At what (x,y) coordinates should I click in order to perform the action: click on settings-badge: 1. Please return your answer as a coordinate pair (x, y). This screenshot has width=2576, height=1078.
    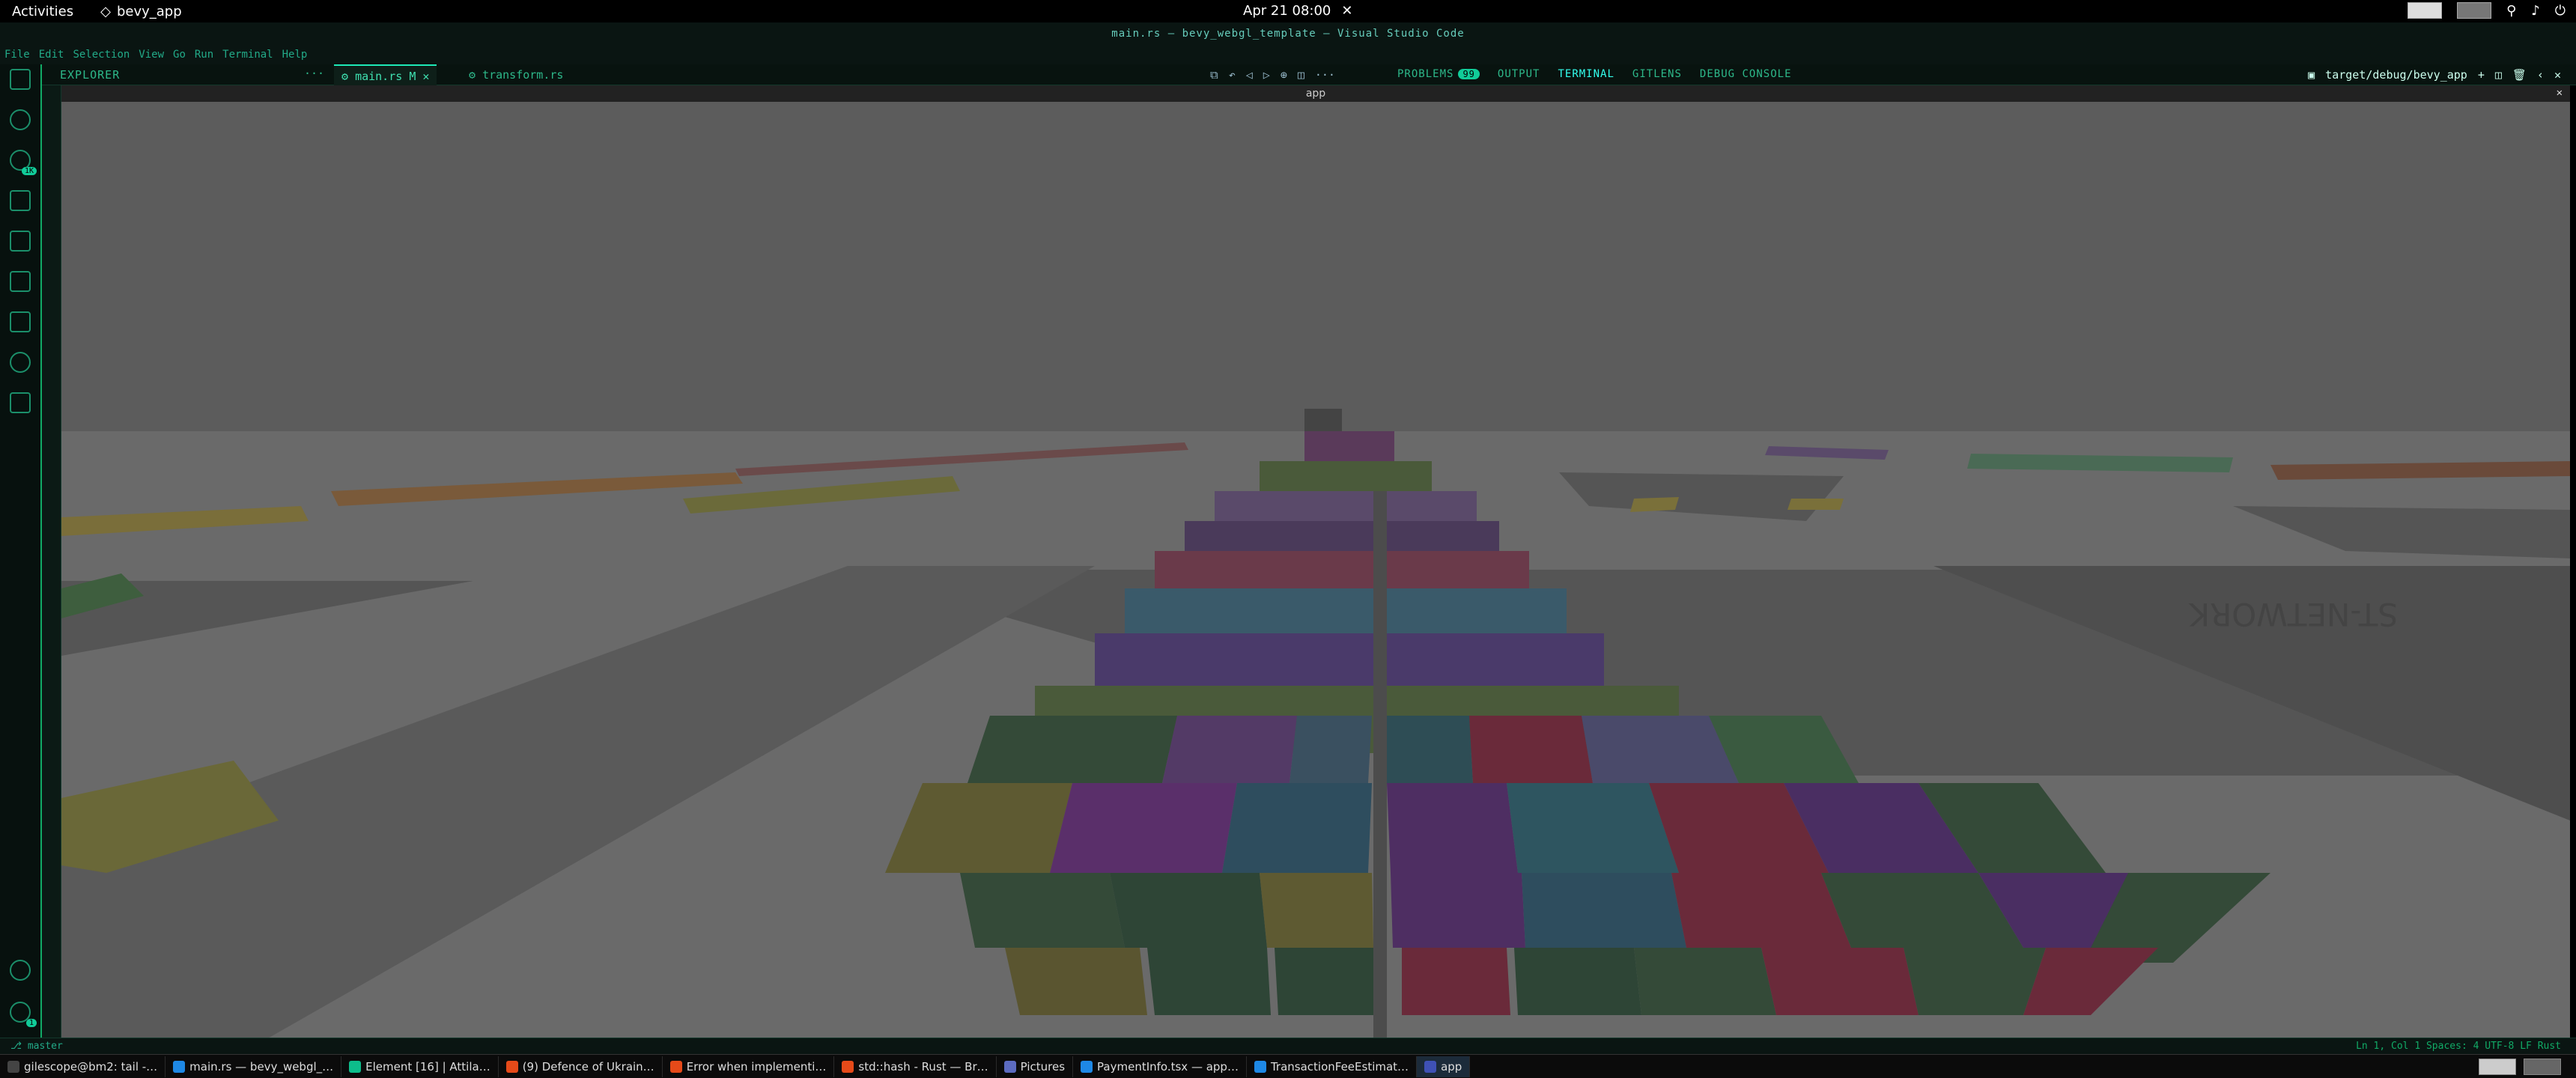
    Looking at the image, I should click on (31, 1023).